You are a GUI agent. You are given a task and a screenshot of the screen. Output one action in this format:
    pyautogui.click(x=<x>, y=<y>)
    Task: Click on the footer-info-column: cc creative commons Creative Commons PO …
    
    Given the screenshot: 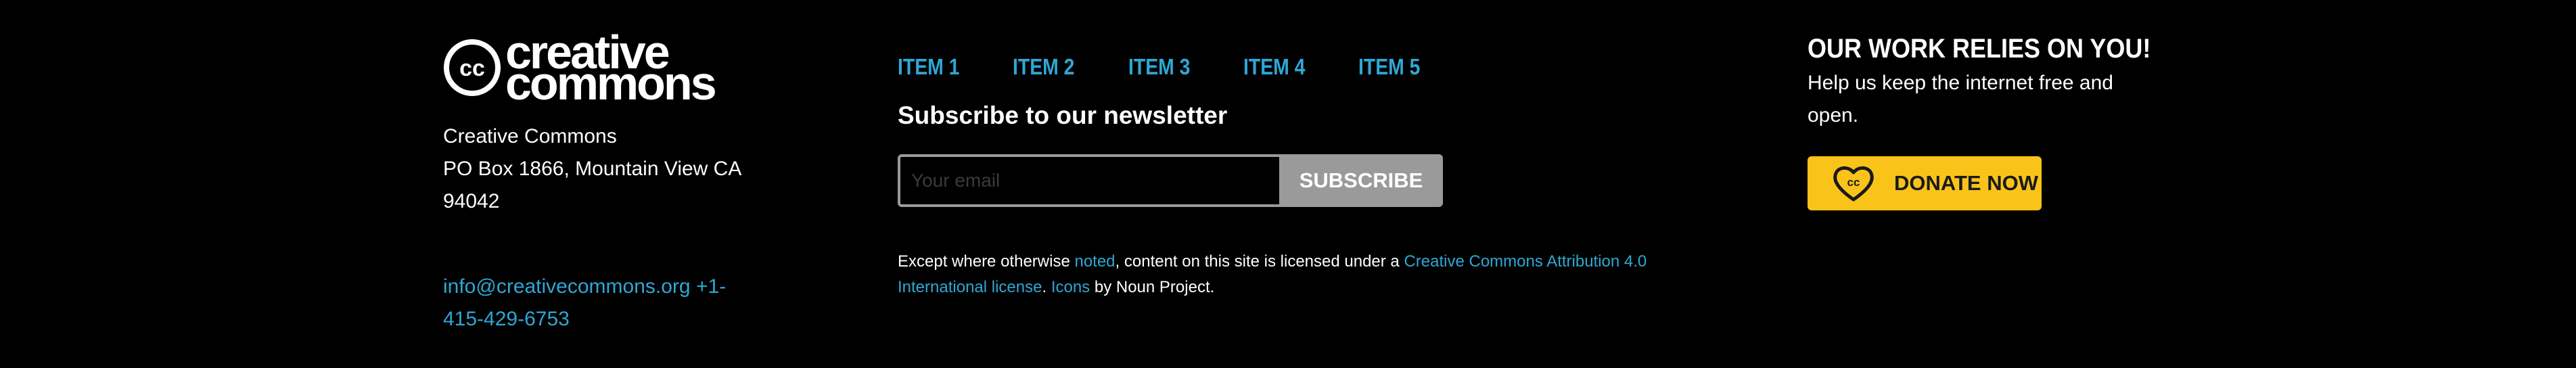 What is the action you would take?
    pyautogui.click(x=592, y=179)
    